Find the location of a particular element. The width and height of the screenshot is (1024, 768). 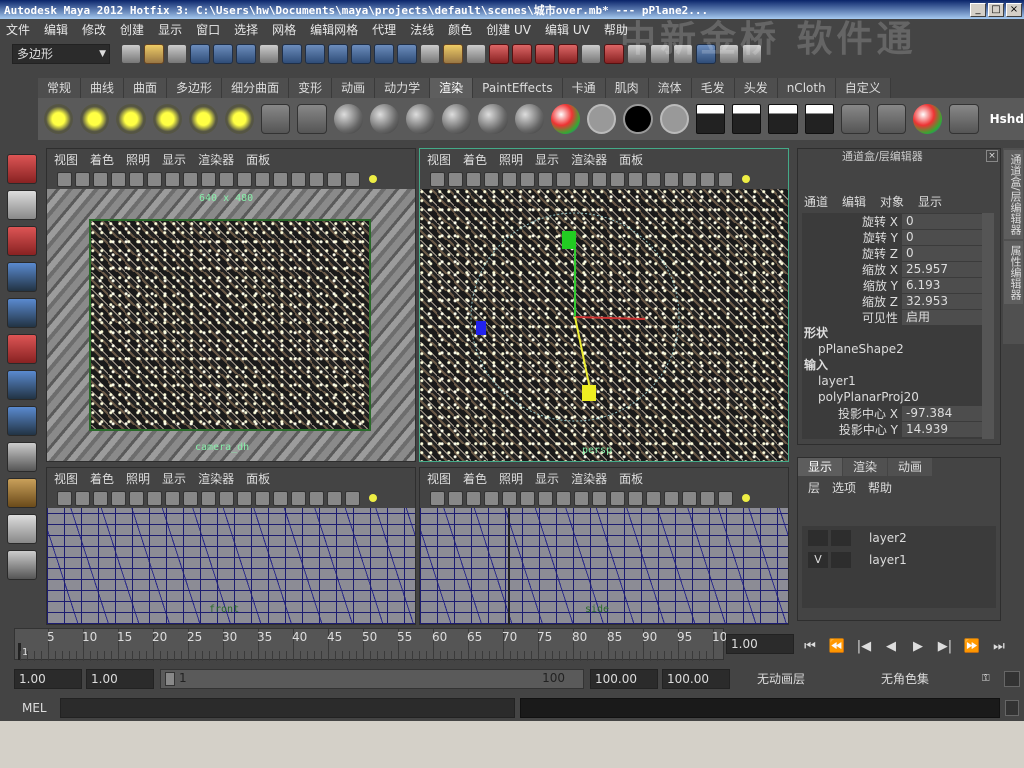

menu-edit-uv: 编辑 UV is located at coordinates (567, 29).